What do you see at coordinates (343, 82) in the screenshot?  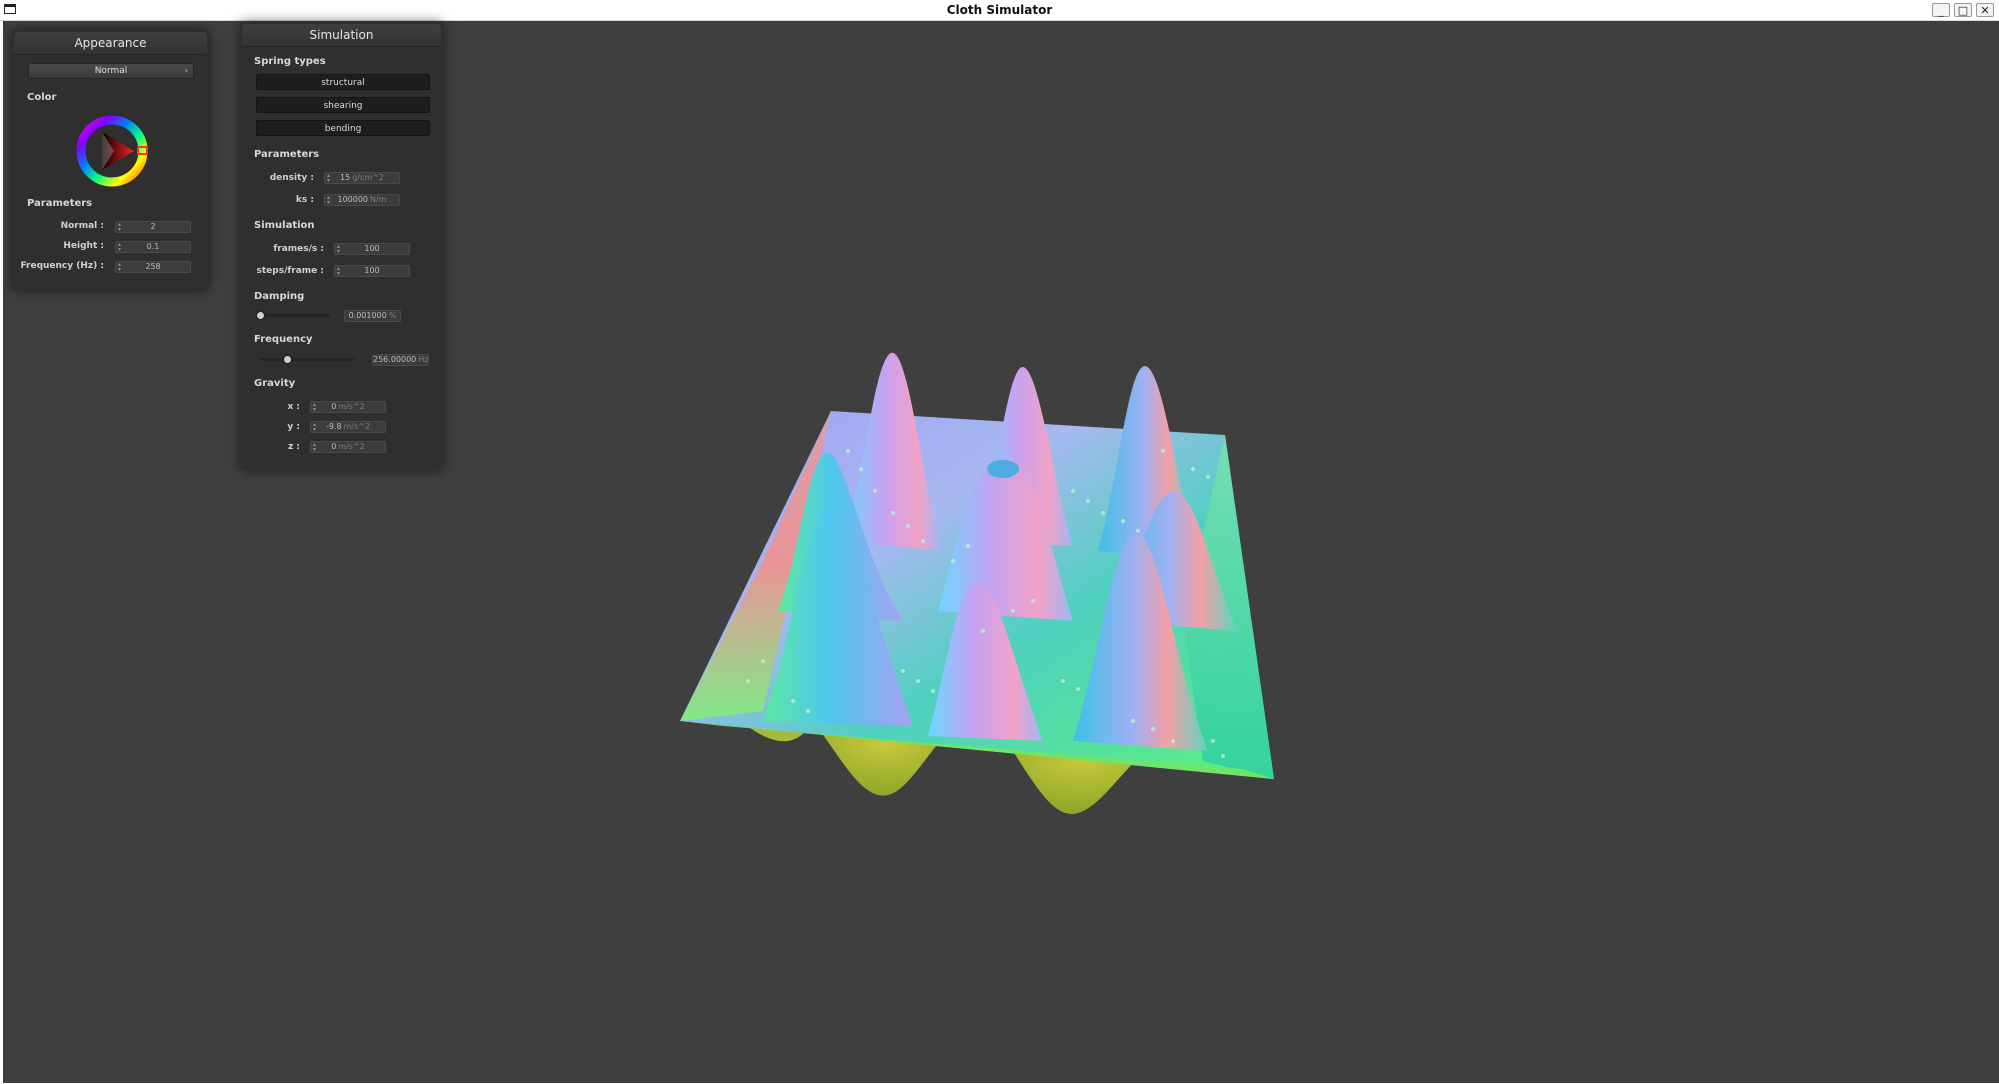 I see `structural-button: structural` at bounding box center [343, 82].